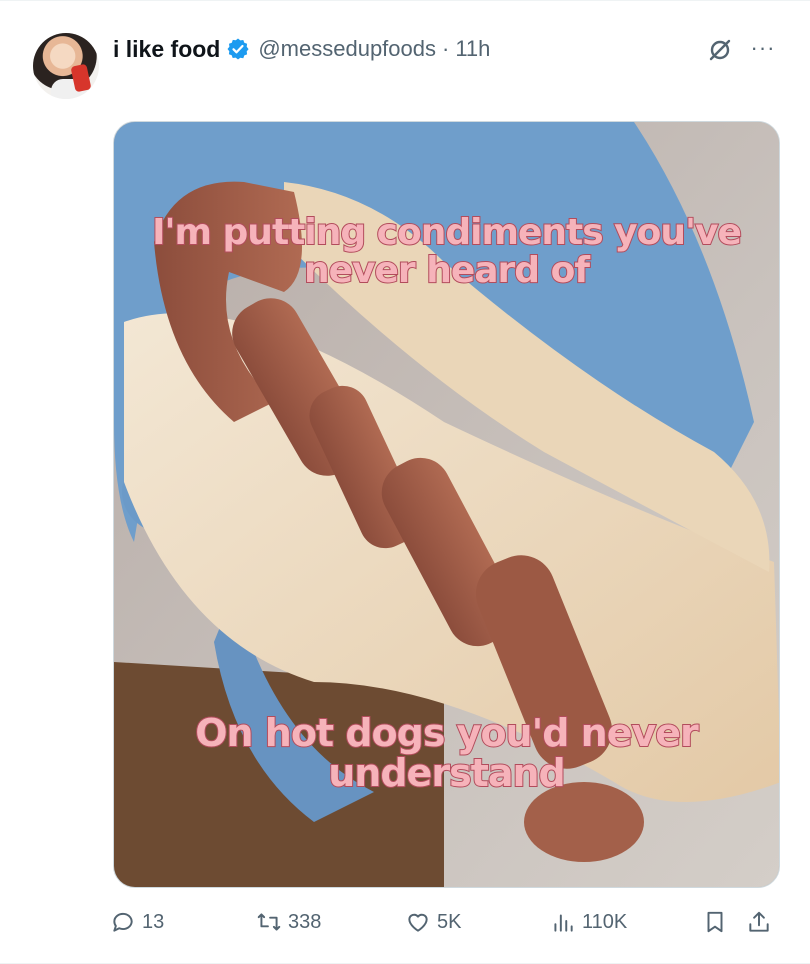 This screenshot has width=810, height=964. I want to click on action-bar: 13 338 5K 110K, so click(450, 922).